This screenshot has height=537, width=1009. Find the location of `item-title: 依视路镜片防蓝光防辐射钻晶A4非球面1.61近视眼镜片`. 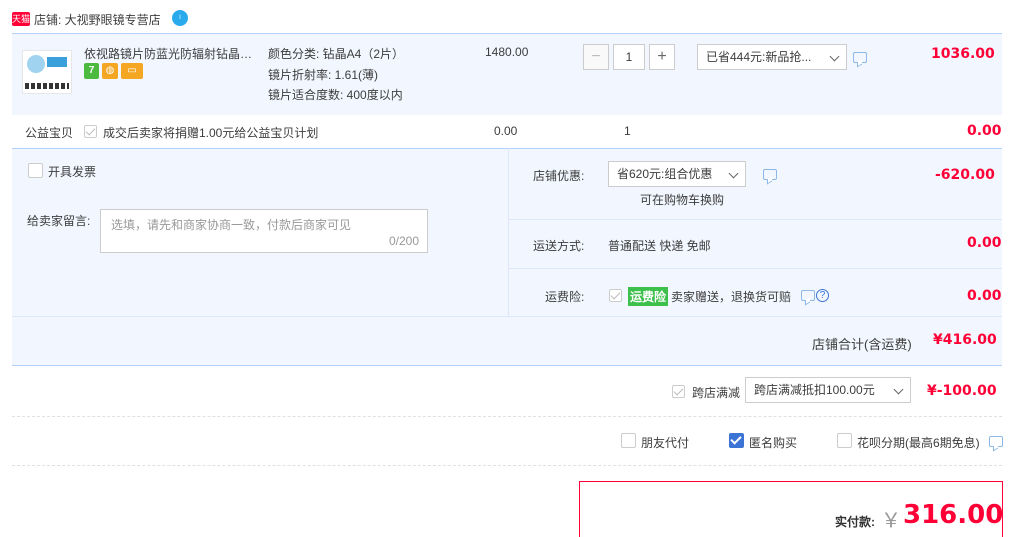

item-title: 依视路镜片防蓝光防辐射钻晶A4非球面1.61近视眼镜片 is located at coordinates (172, 53).